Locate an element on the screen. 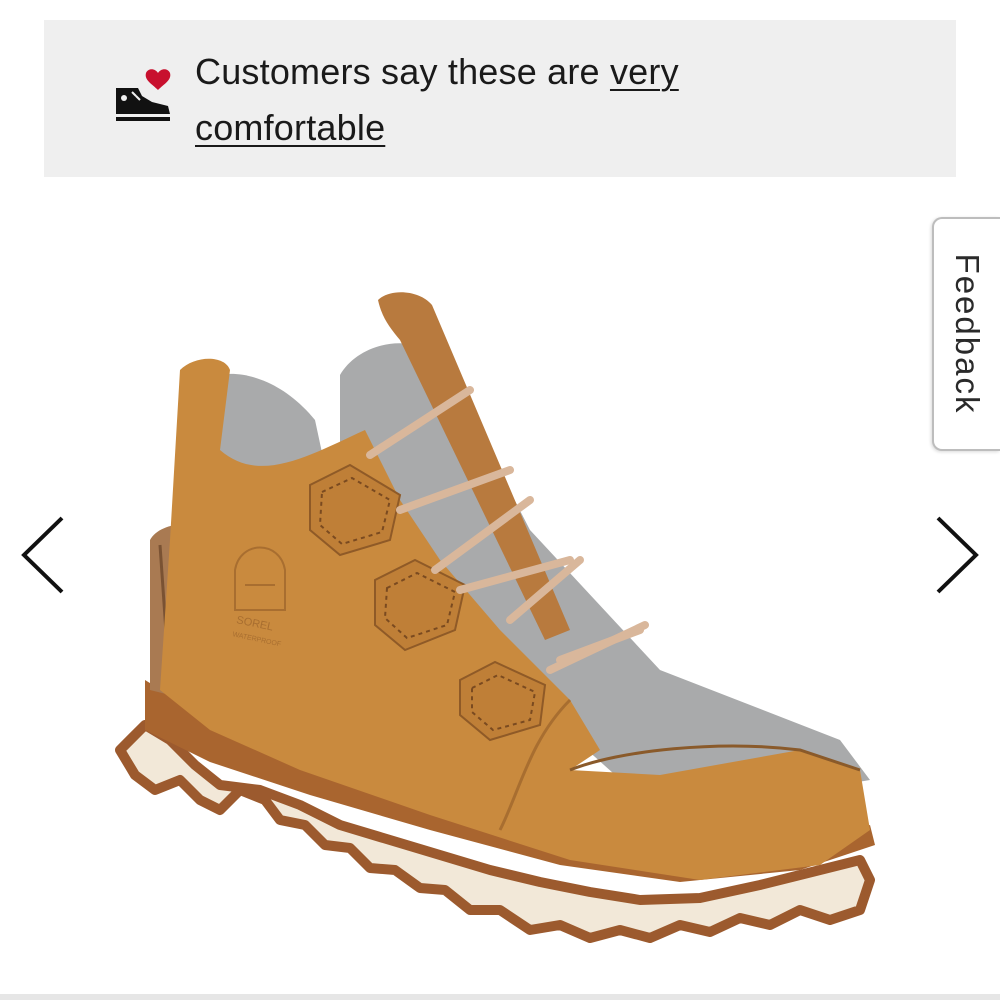  feedback-label: Feedback is located at coordinates (967, 334).